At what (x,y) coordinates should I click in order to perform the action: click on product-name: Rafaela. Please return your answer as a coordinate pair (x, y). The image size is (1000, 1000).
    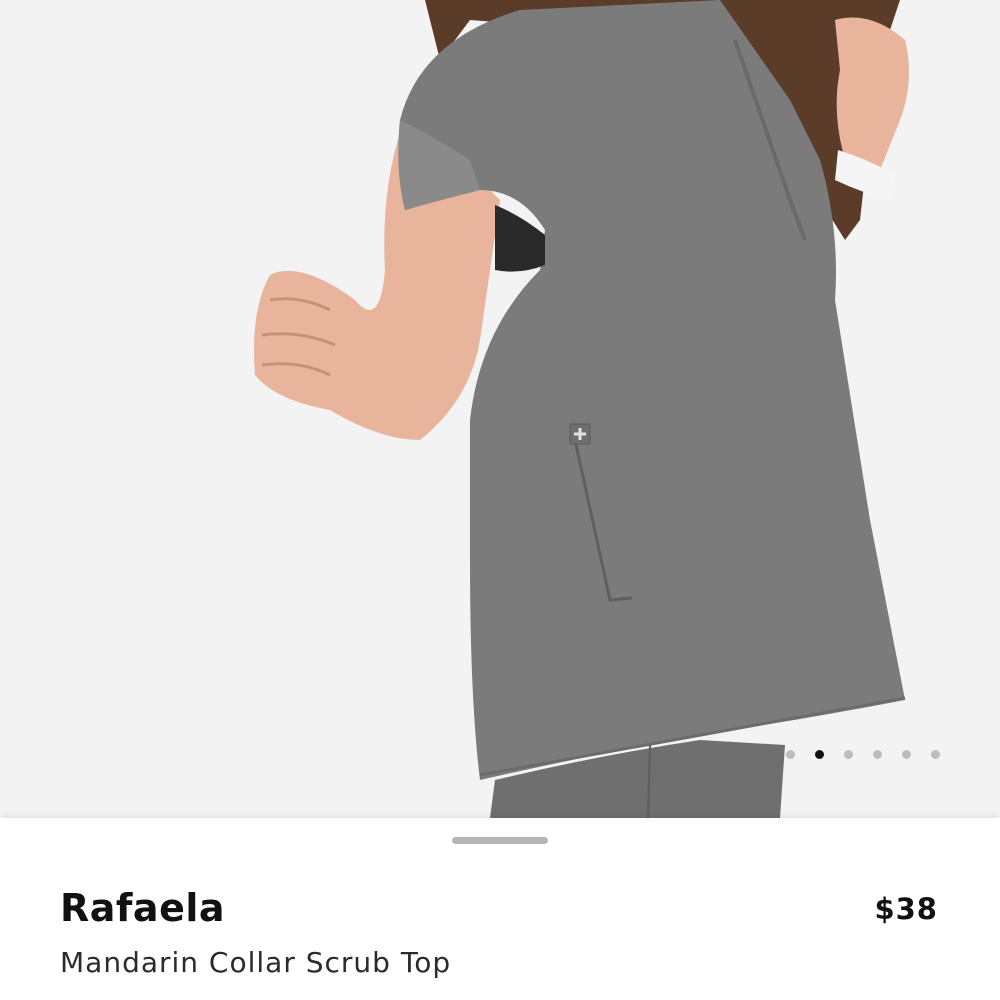
    Looking at the image, I should click on (143, 908).